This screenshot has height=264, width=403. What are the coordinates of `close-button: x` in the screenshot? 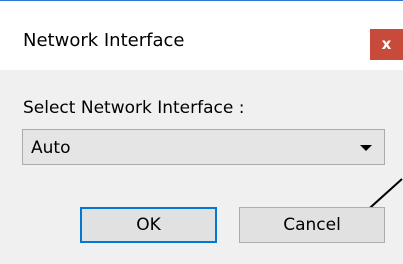 It's located at (386, 44).